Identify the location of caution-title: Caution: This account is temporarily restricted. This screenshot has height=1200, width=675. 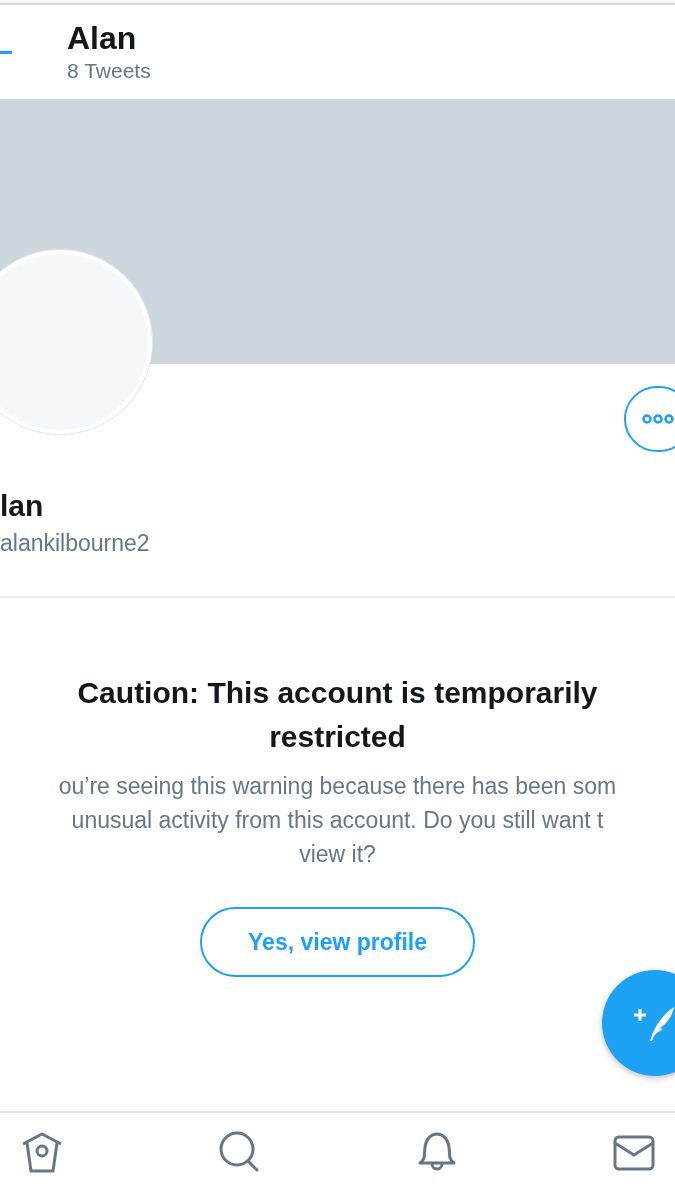
(337, 715).